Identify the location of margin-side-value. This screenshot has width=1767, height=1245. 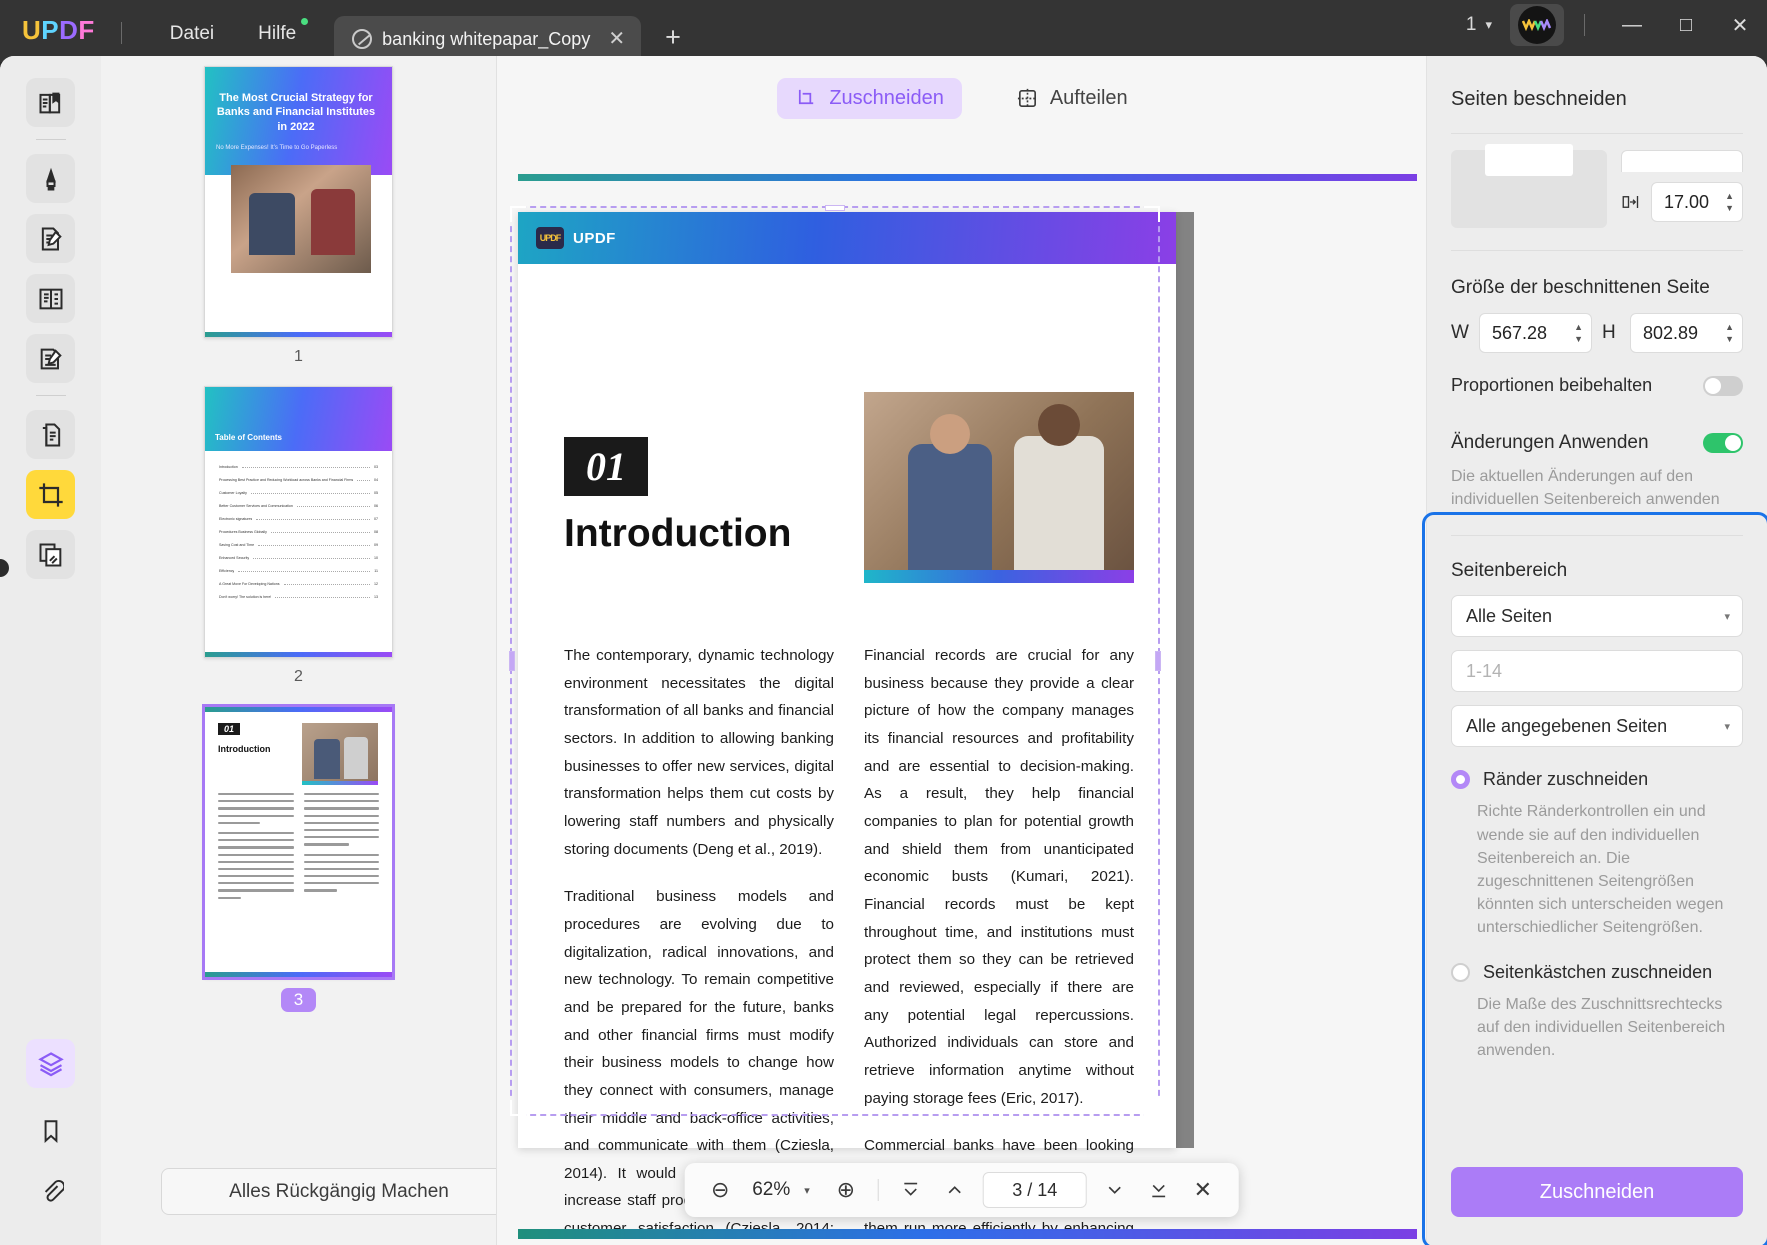
(1695, 202).